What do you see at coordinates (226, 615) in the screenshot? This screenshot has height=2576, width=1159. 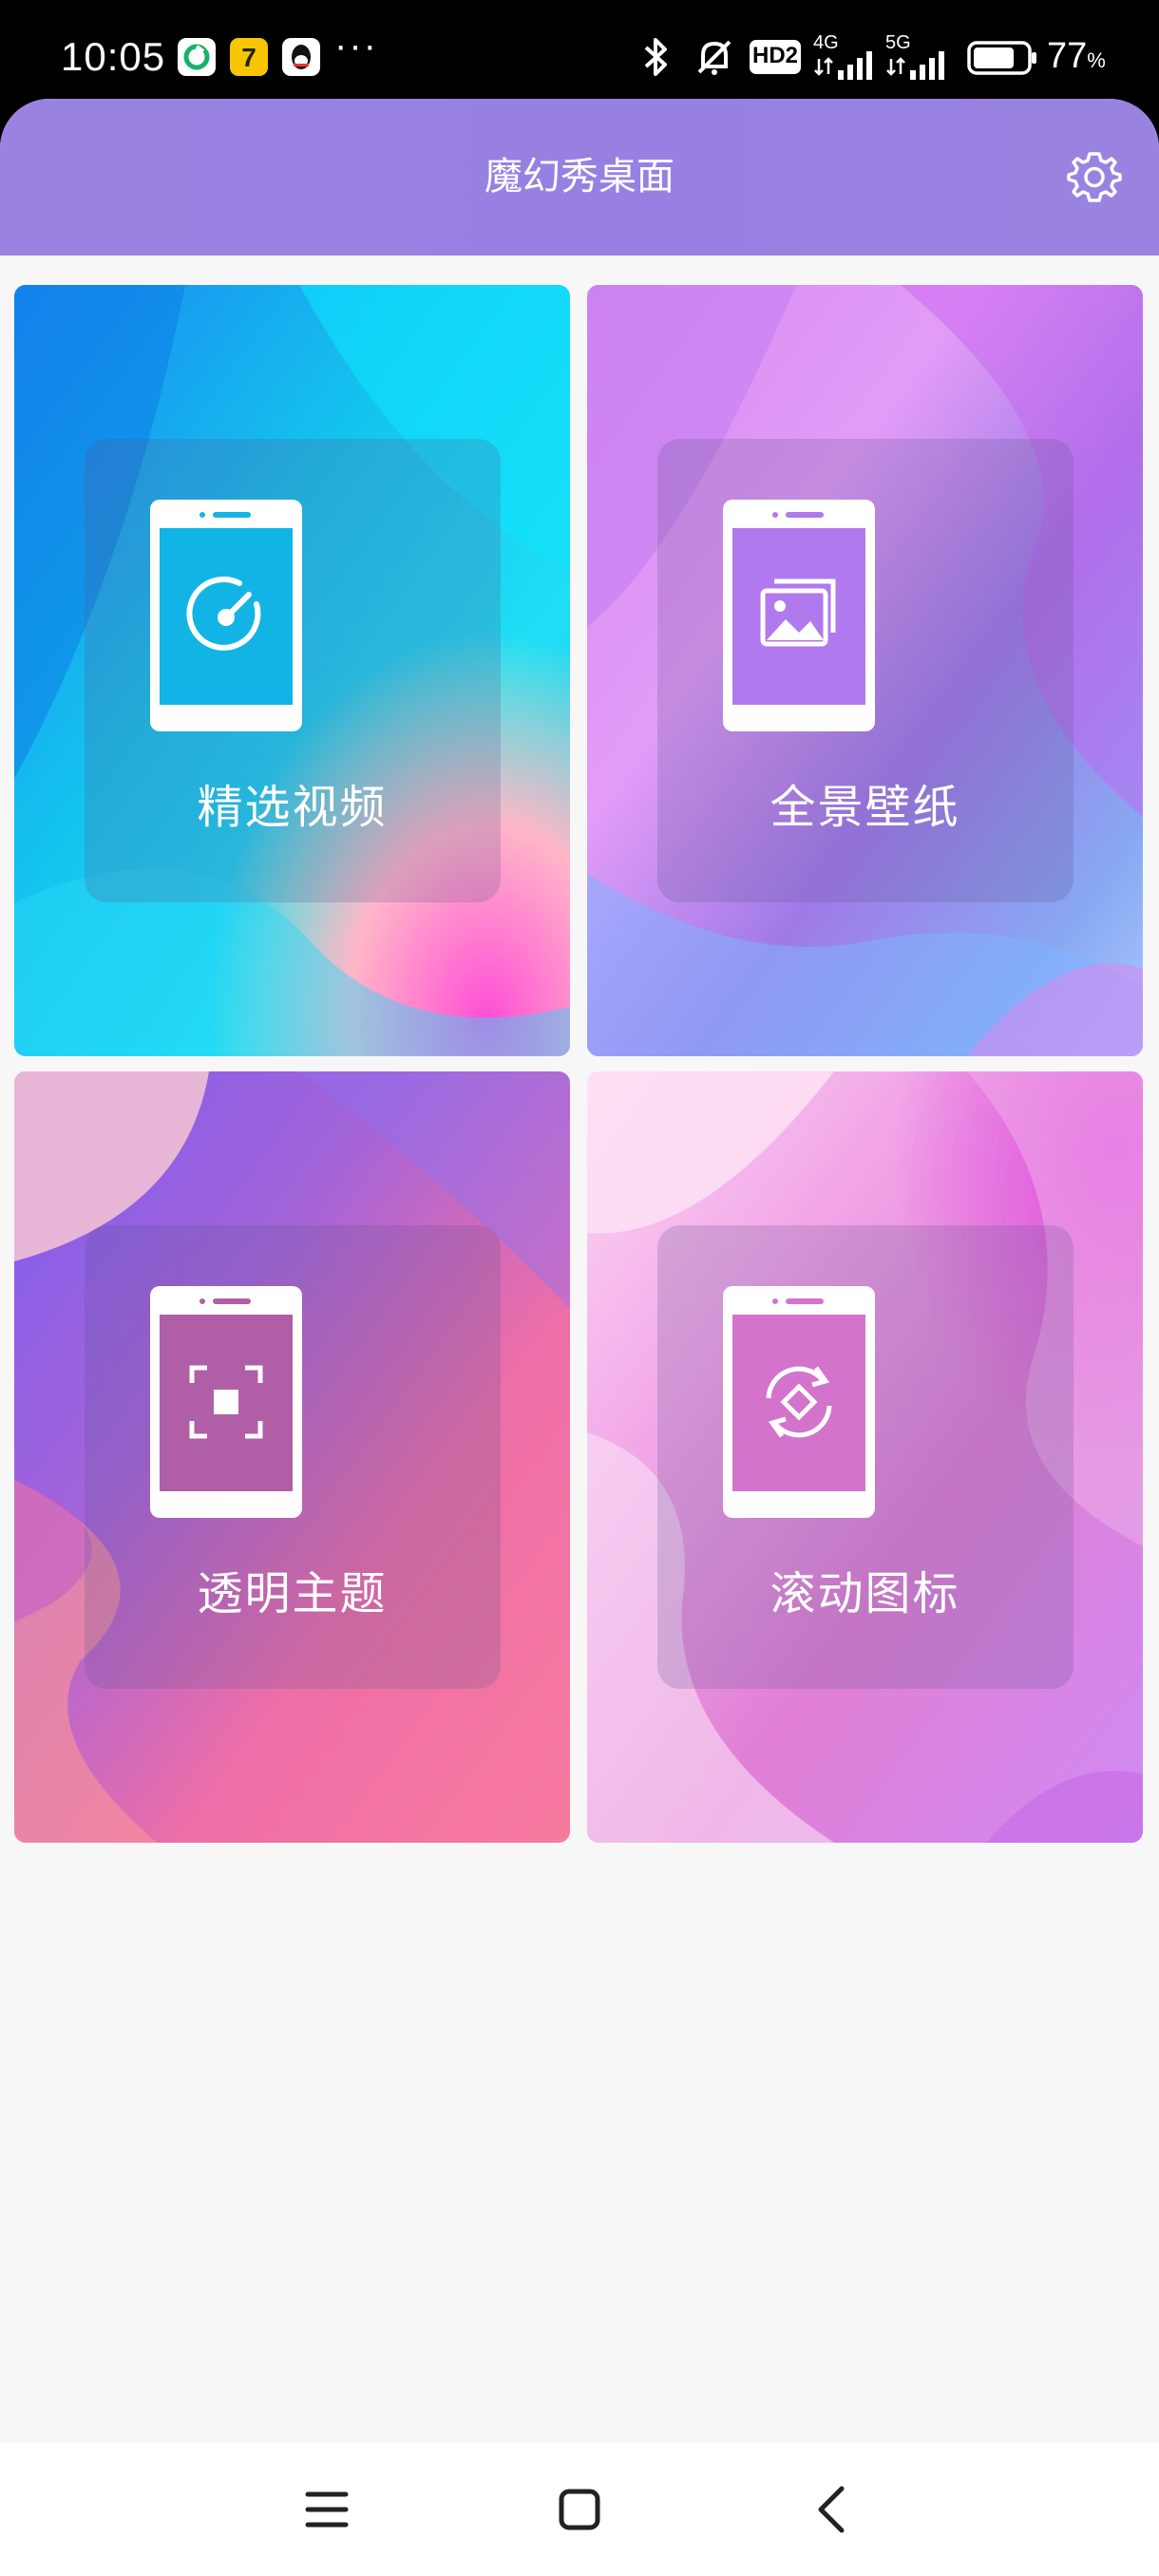 I see `video-dial-icon` at bounding box center [226, 615].